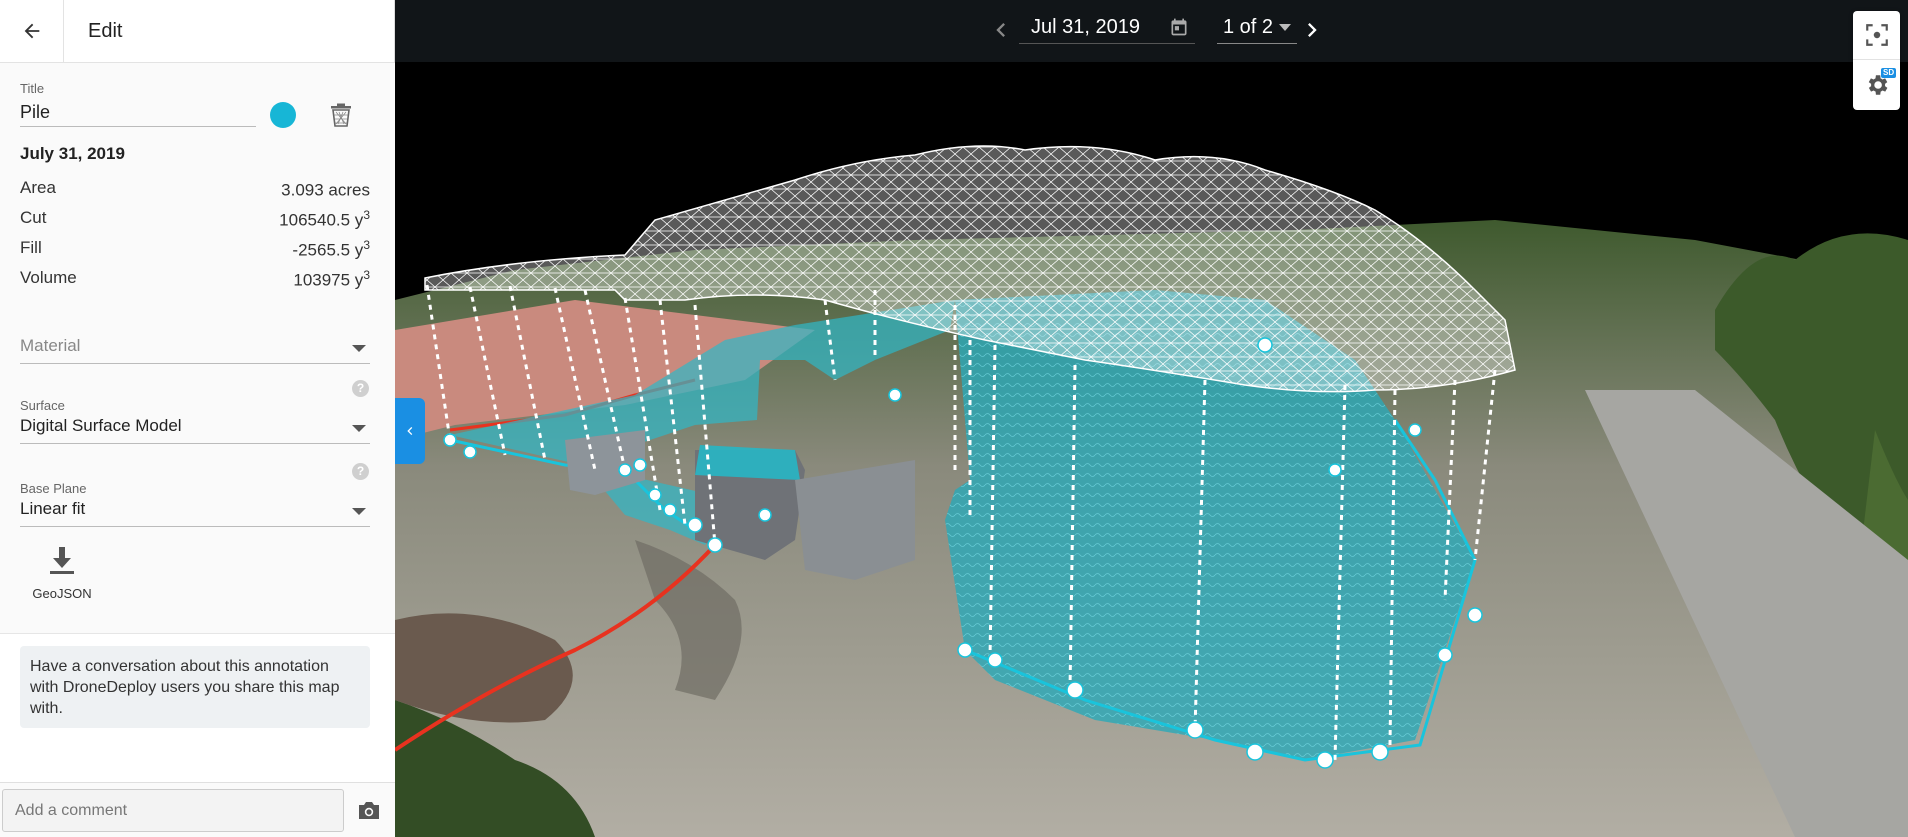  Describe the element at coordinates (195, 193) in the screenshot. I see `stat-row-area: Area 3.093 acres` at that location.